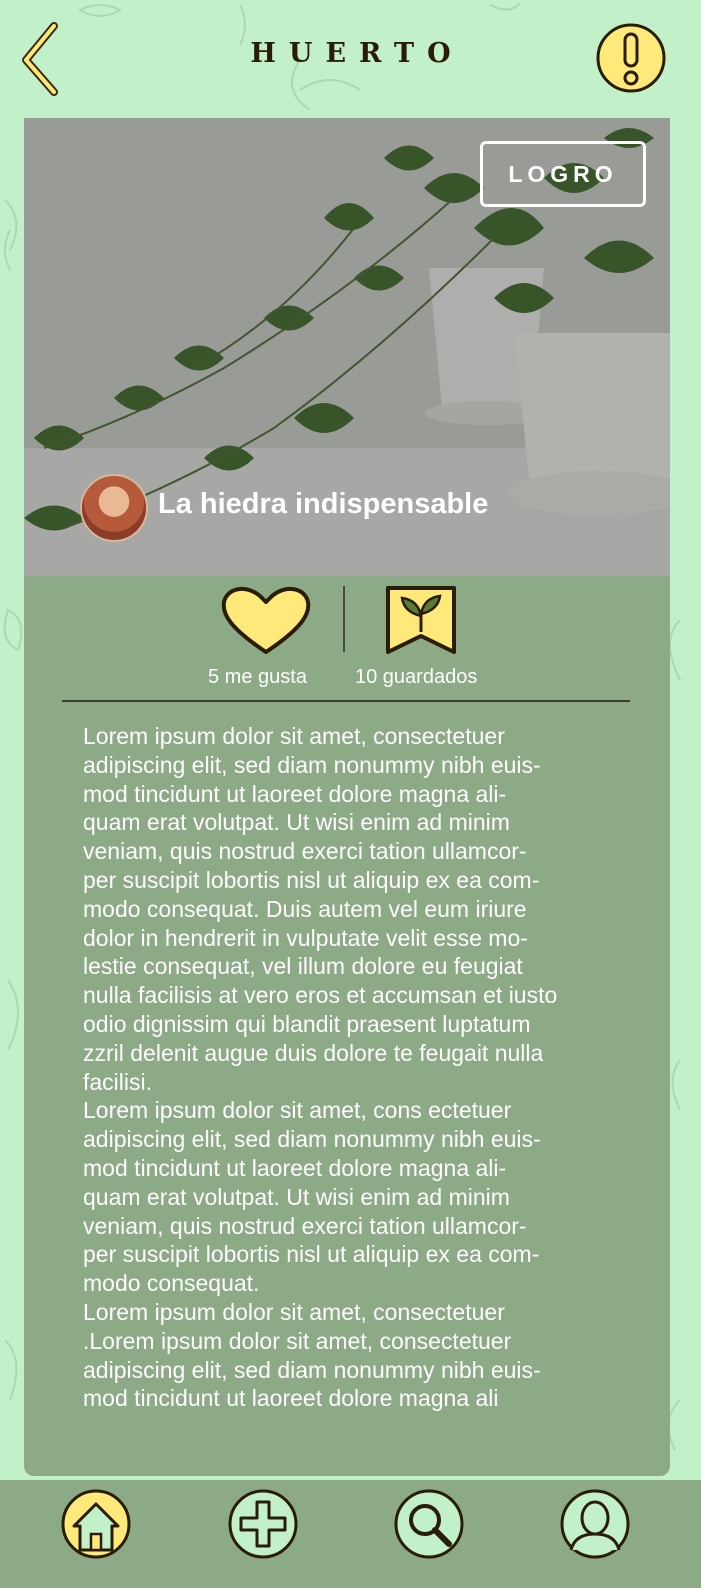 Image resolution: width=701 pixels, height=1588 pixels. I want to click on search-icon, so click(429, 1524).